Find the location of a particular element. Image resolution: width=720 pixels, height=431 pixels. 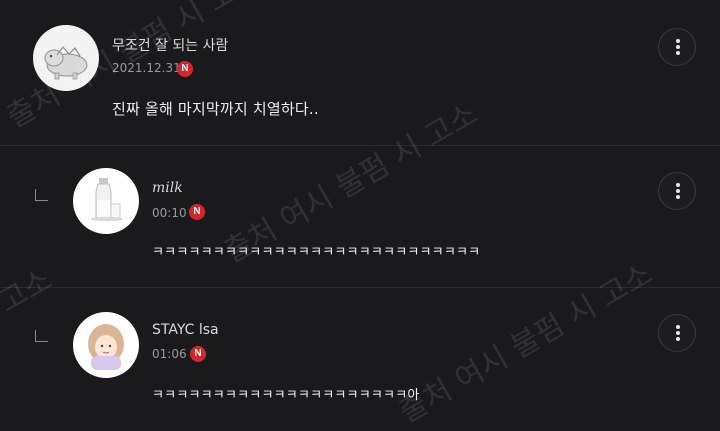

girl-avatar-icon is located at coordinates (106, 347).